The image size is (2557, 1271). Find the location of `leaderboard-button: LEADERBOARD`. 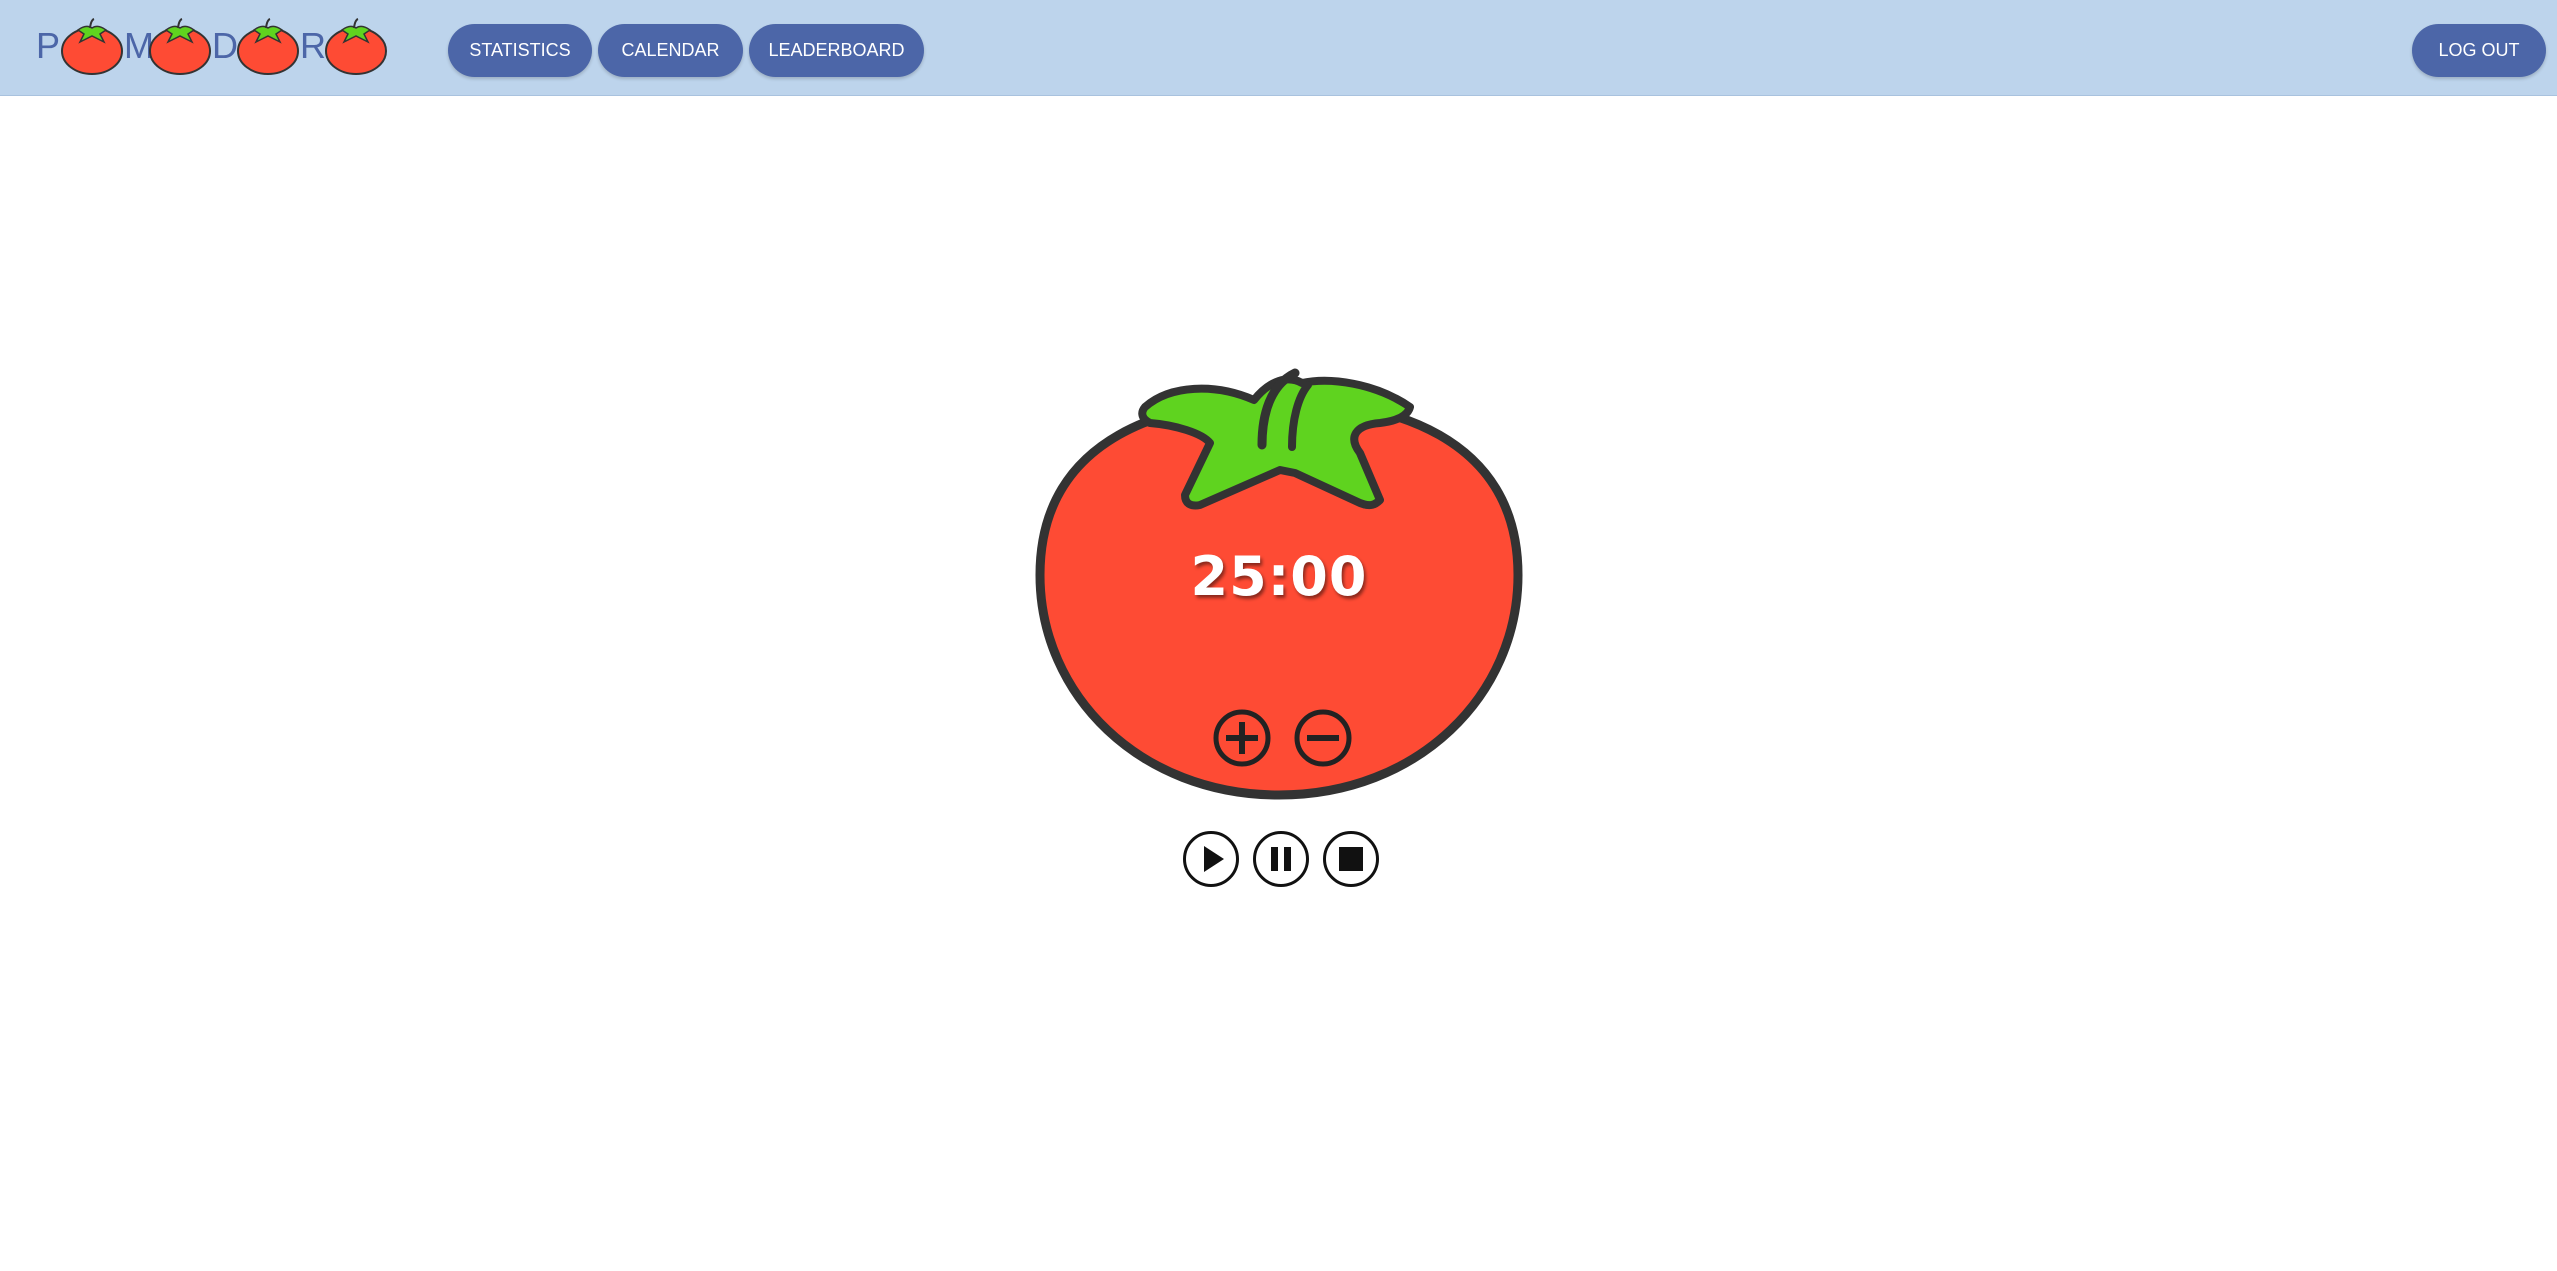

leaderboard-button: LEADERBOARD is located at coordinates (836, 50).